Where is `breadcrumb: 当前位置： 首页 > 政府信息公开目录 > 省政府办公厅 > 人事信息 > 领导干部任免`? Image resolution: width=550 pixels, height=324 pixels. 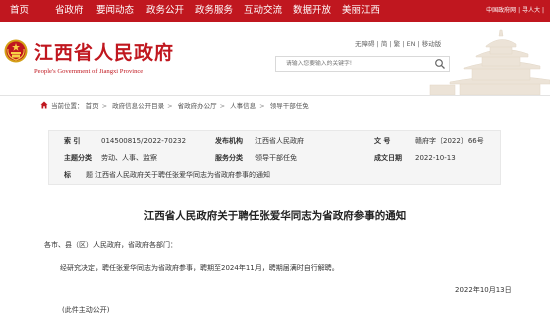
breadcrumb: 当前位置： 首页 > 政府信息公开目录 > 省政府办公厅 > 人事信息 > 领导干部任免 is located at coordinates (174, 106).